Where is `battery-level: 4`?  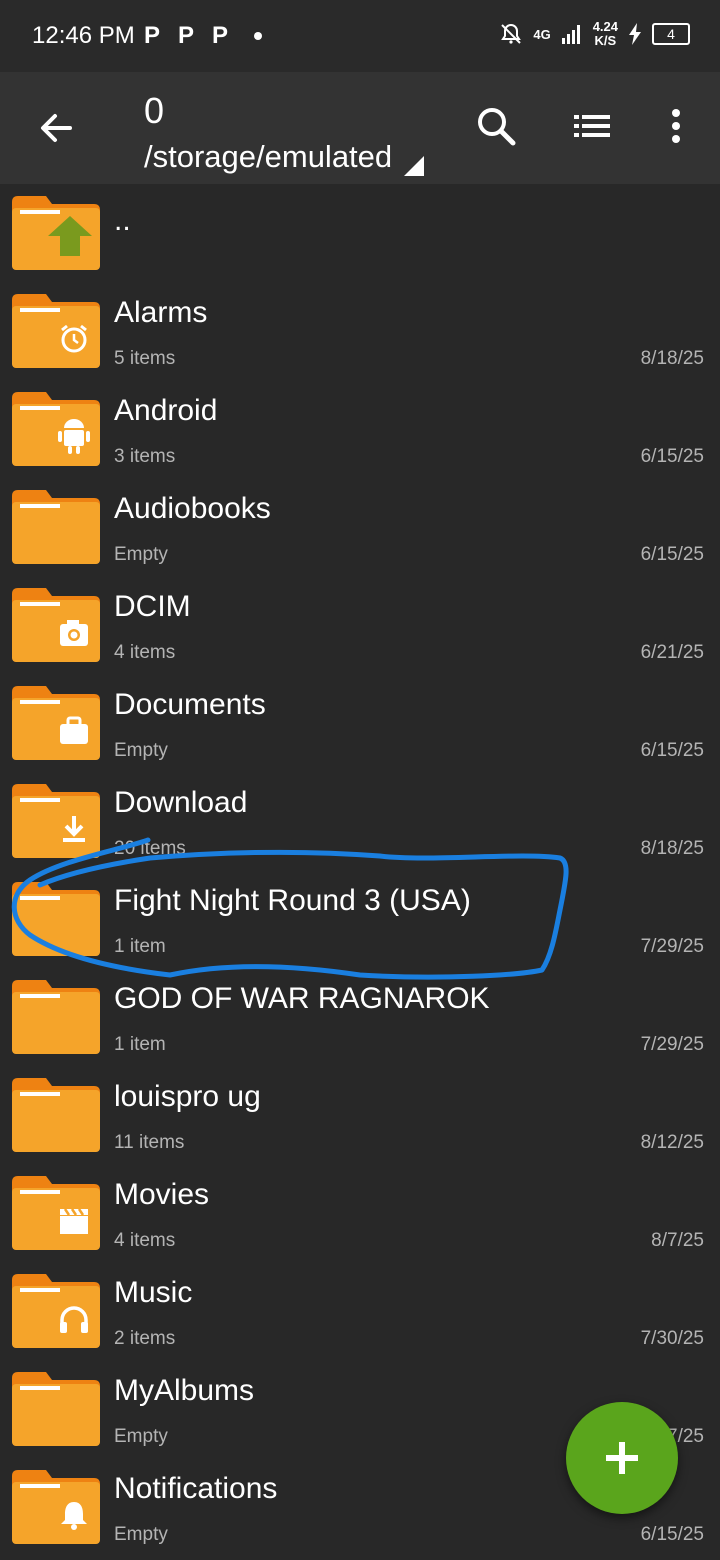 battery-level: 4 is located at coordinates (671, 34).